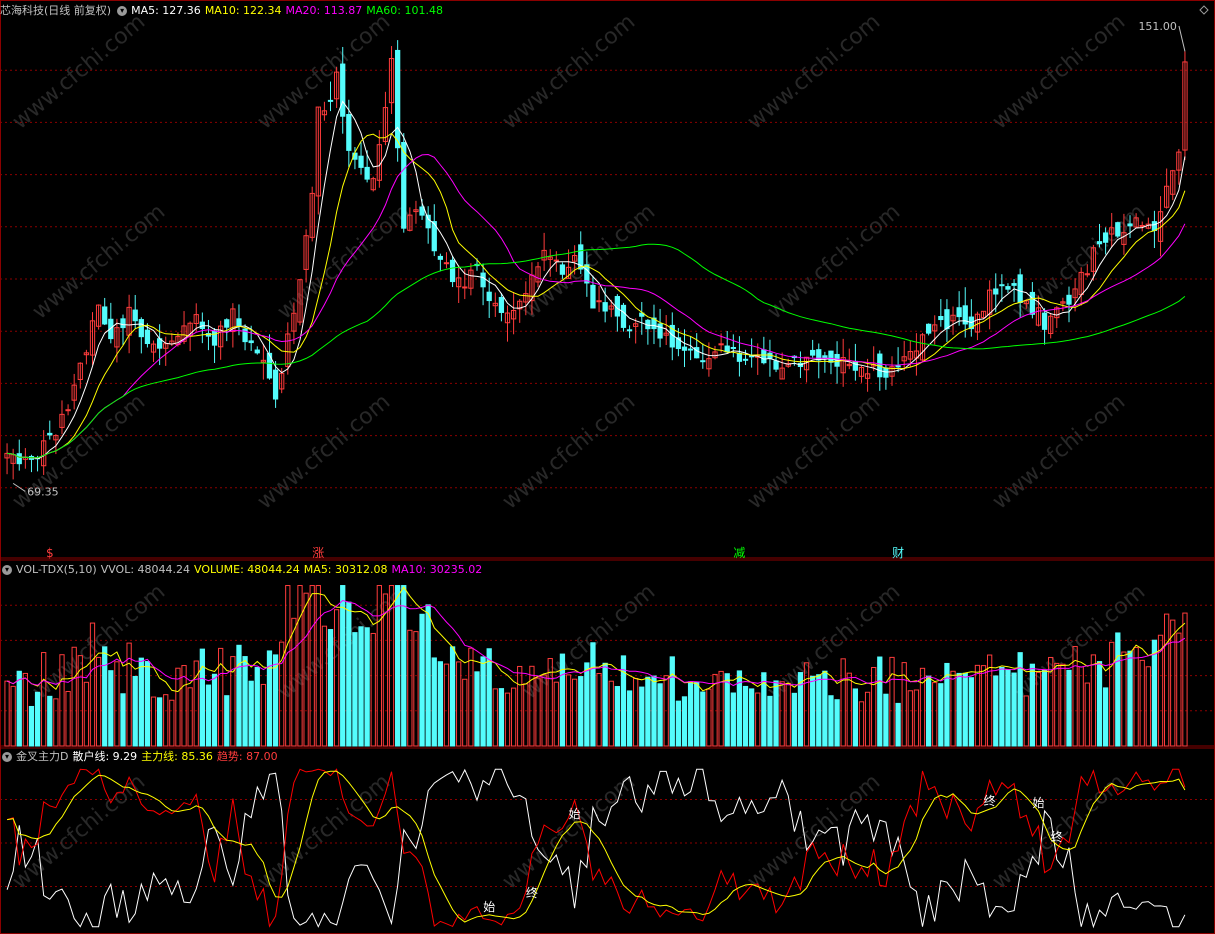 The width and height of the screenshot is (1215, 934). Describe the element at coordinates (43, 491) in the screenshot. I see `low-price-label: 69.35` at that location.